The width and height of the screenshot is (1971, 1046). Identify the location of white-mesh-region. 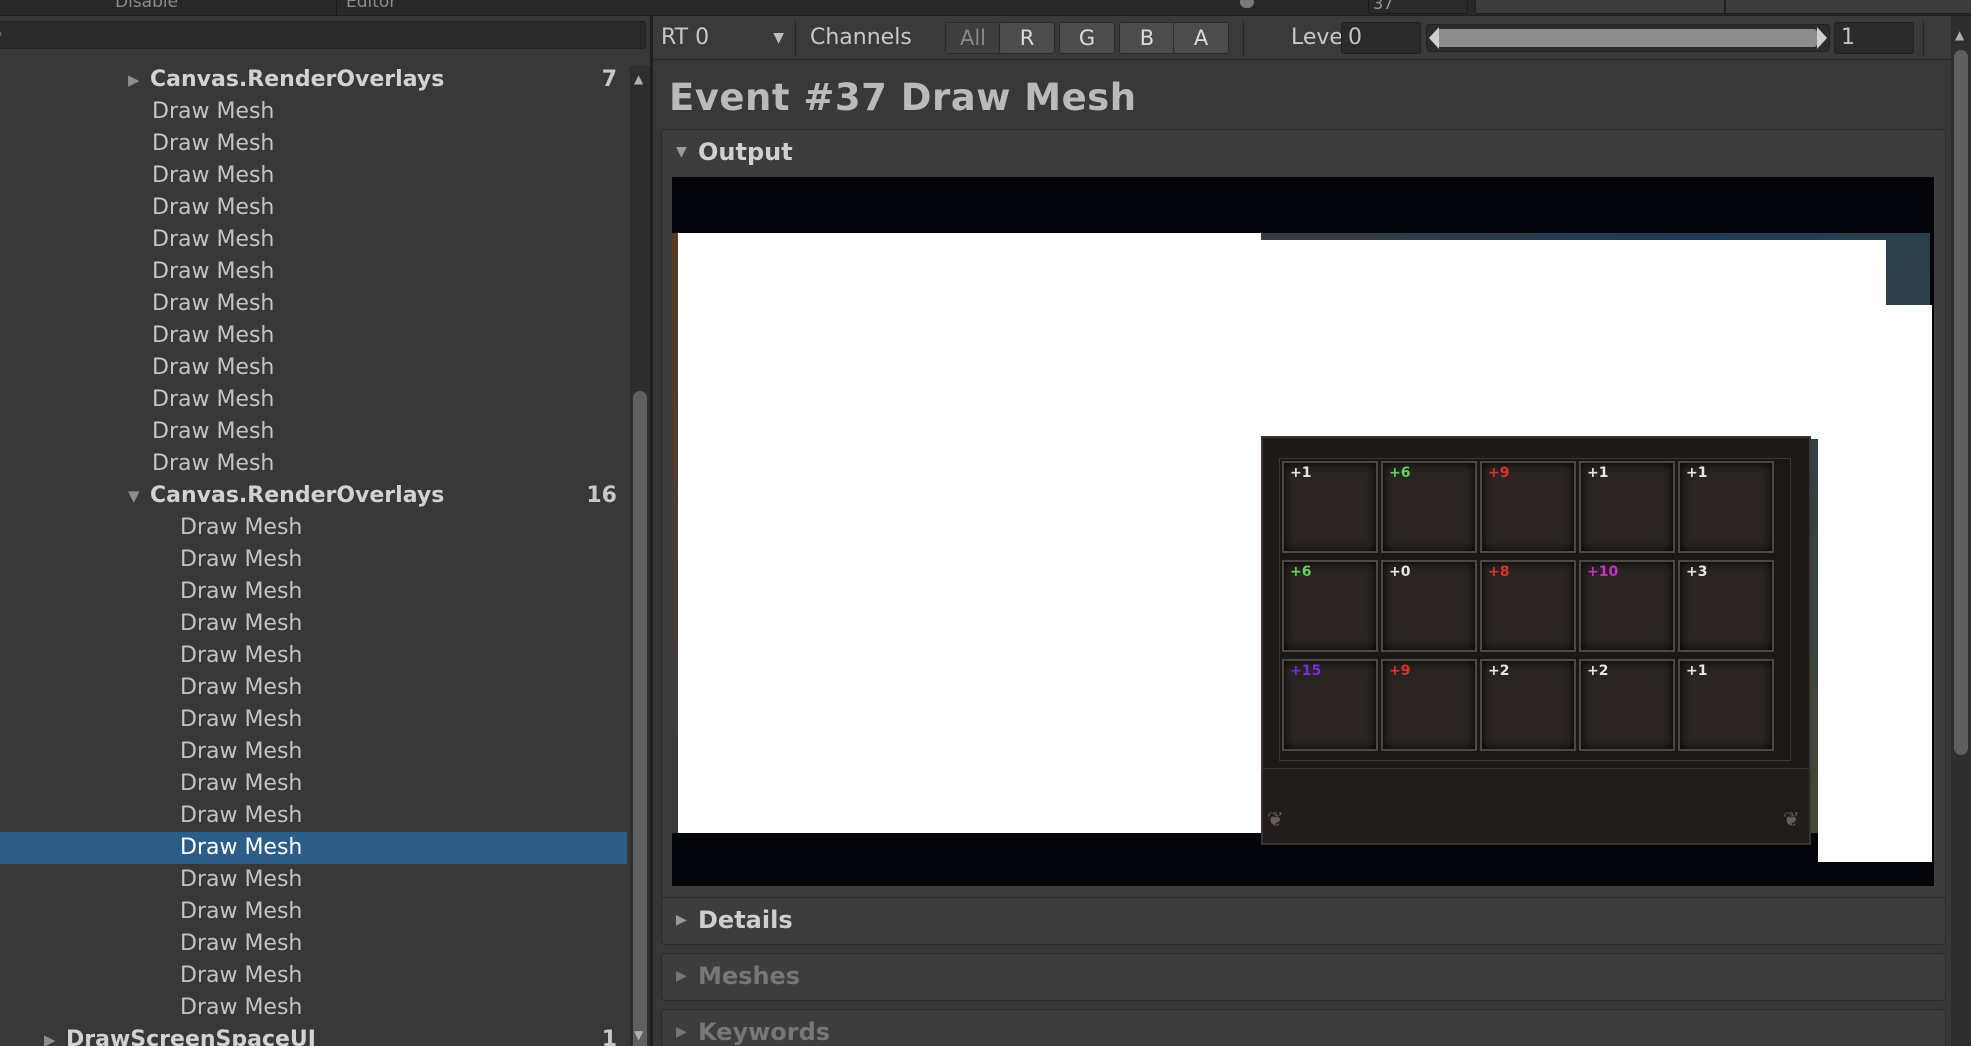
(1875, 583).